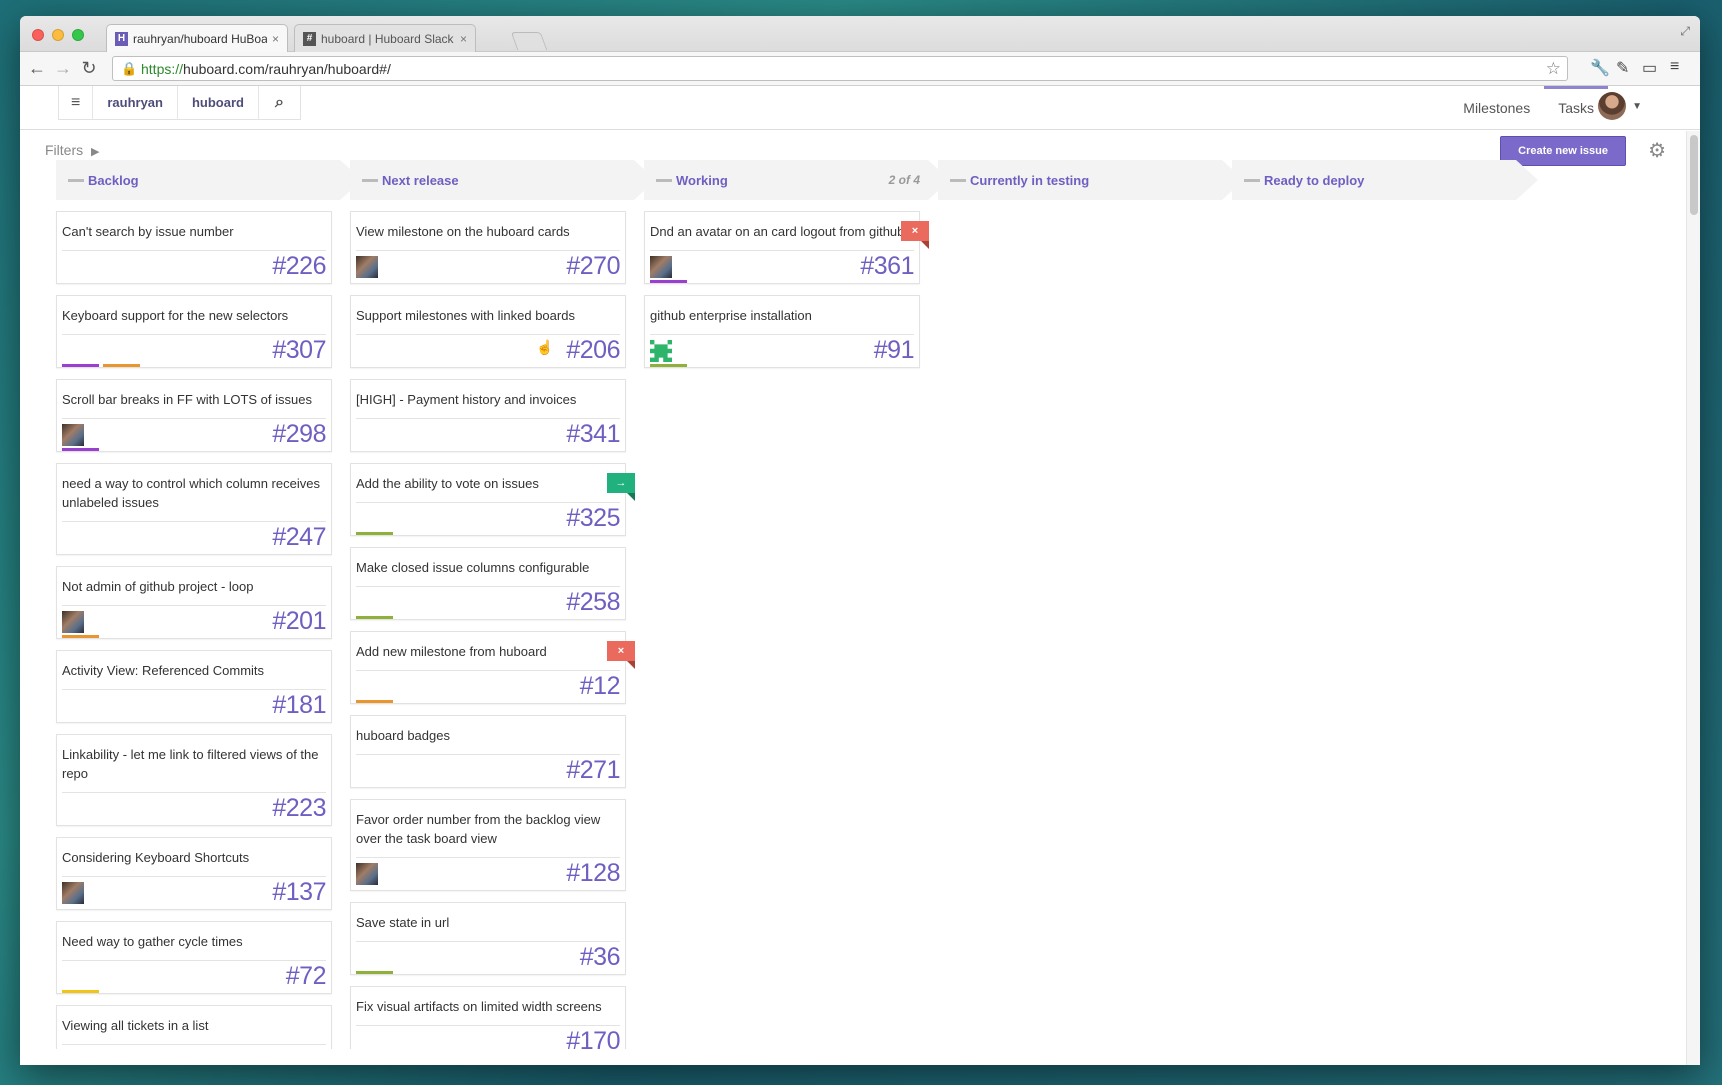 This screenshot has height=1085, width=1722. I want to click on new-tab-button, so click(529, 41).